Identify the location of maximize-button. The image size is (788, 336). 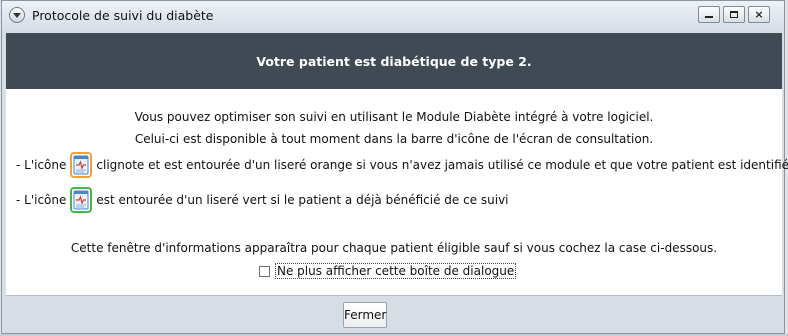
(734, 14).